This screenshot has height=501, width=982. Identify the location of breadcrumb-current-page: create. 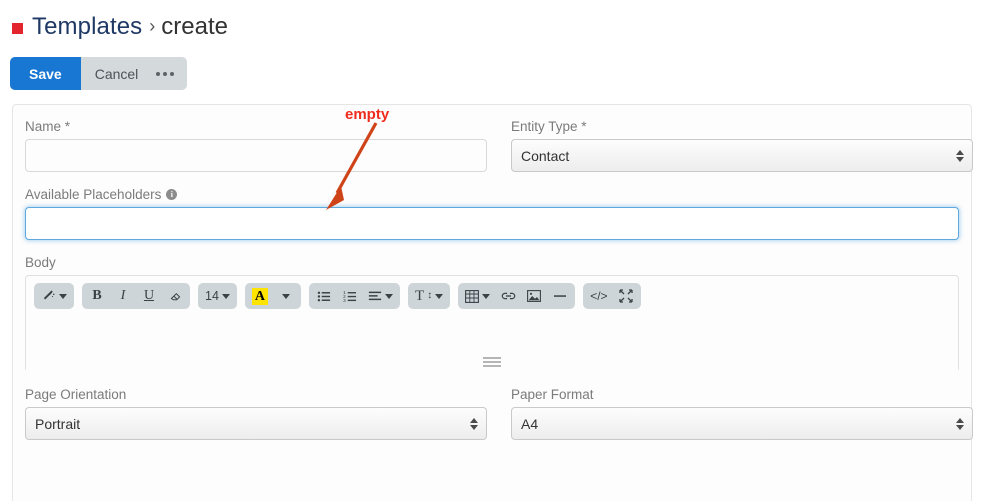
(194, 26).